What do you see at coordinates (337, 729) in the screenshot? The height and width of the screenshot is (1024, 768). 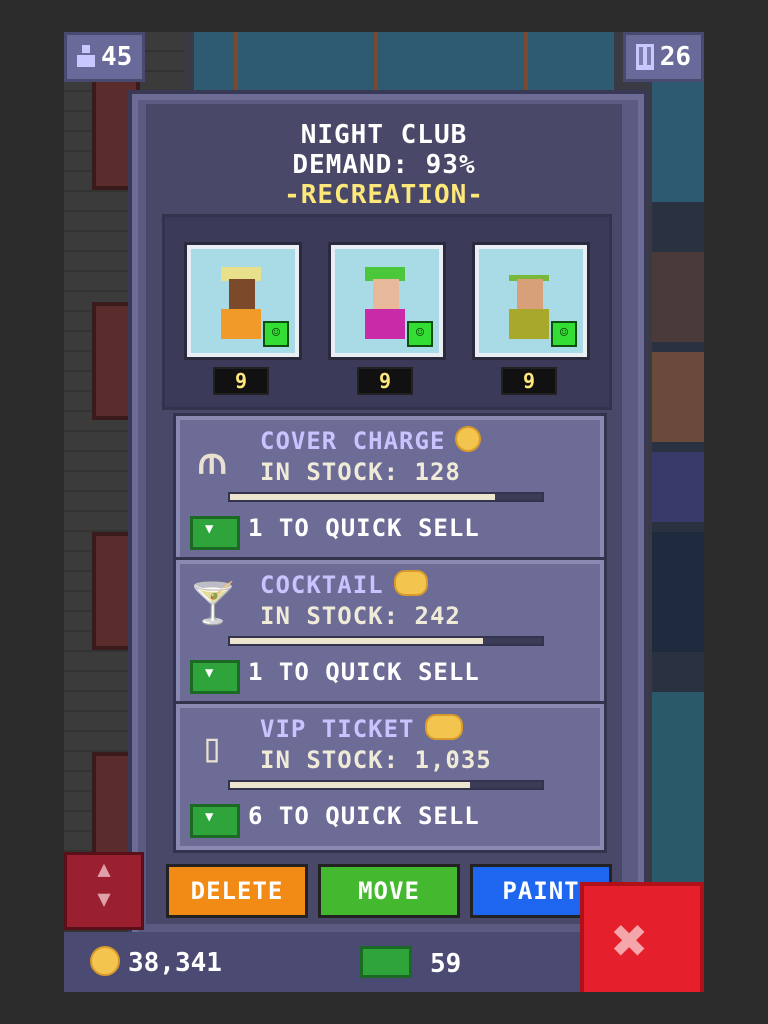 I see `item-name: VIP TICKET` at bounding box center [337, 729].